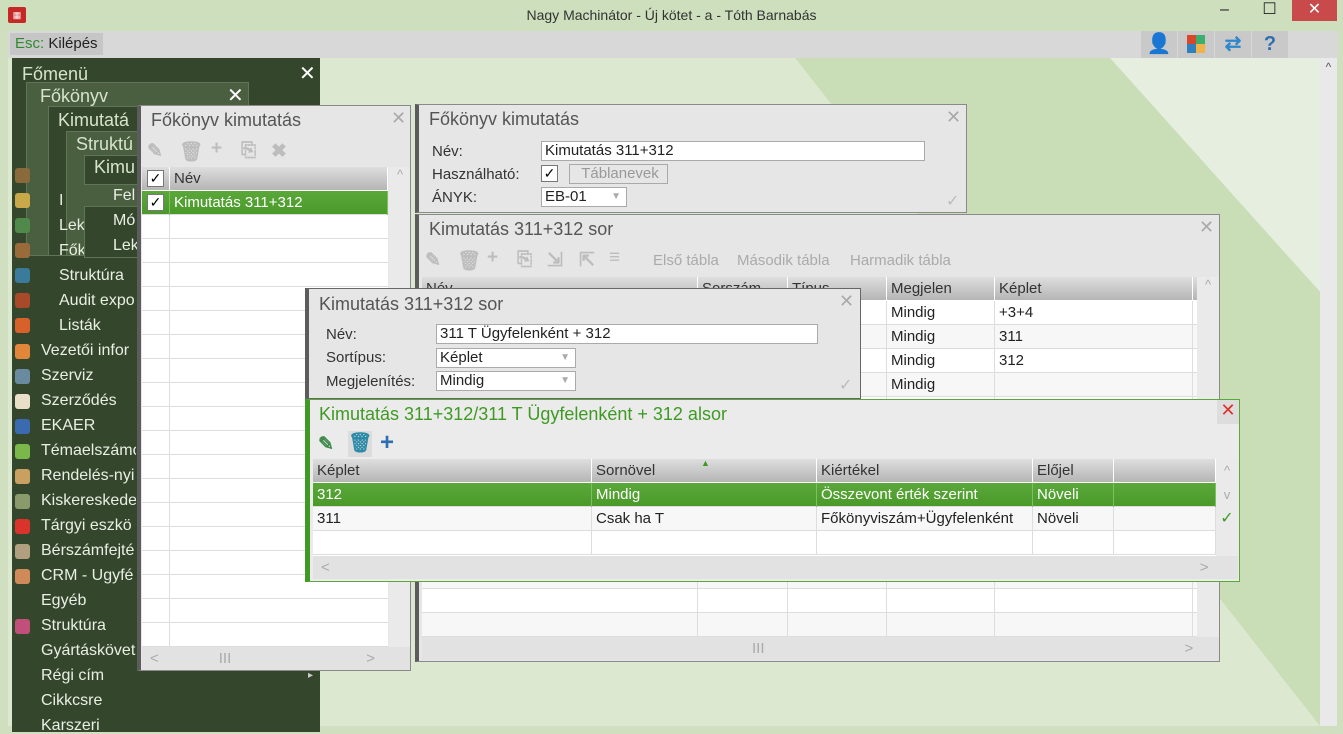  What do you see at coordinates (941, 288) in the screenshot?
I see `column-header: Megjelen` at bounding box center [941, 288].